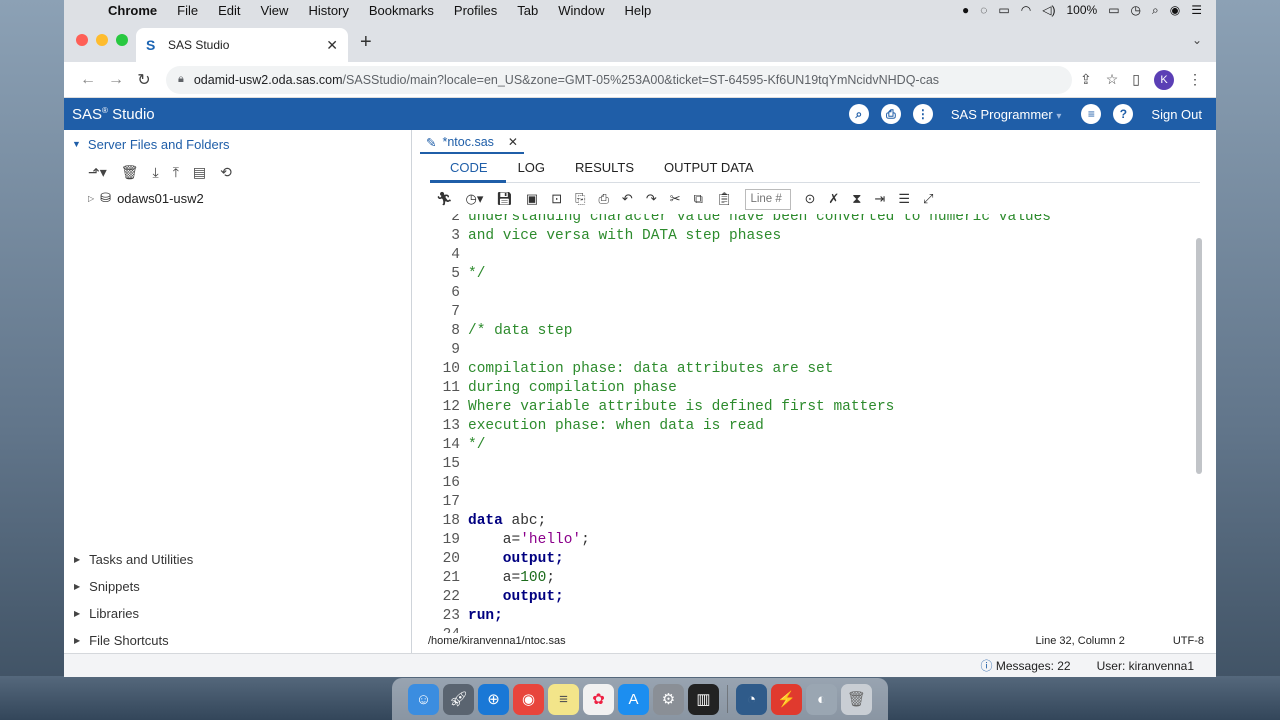  What do you see at coordinates (815, 483) in the screenshot?
I see `code-line: 16` at bounding box center [815, 483].